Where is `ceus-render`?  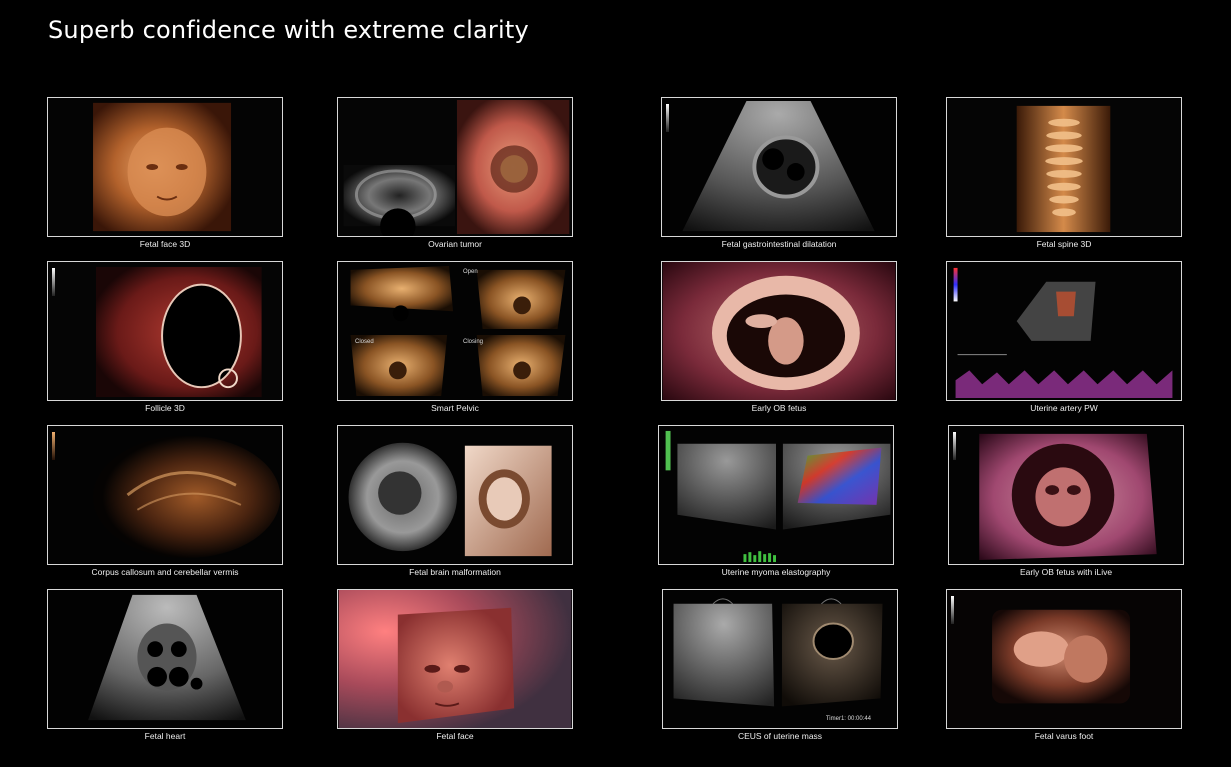
ceus-render is located at coordinates (780, 659).